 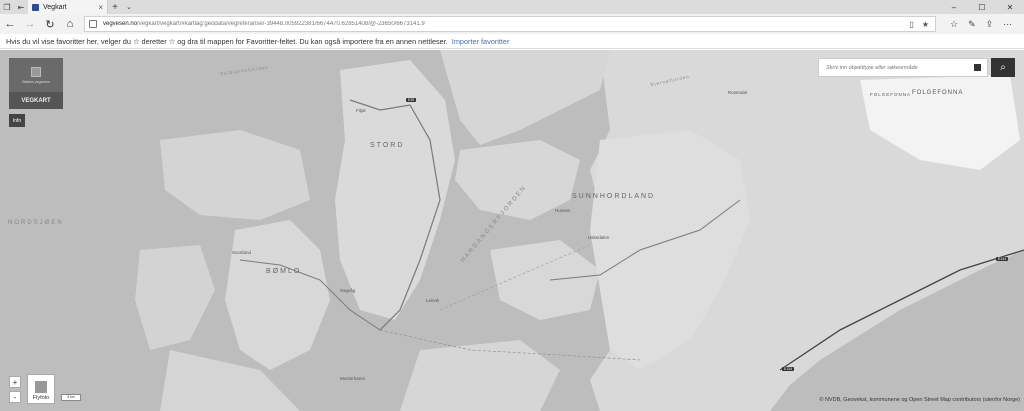 I want to click on search-button: ⌕, so click(x=1003, y=67).